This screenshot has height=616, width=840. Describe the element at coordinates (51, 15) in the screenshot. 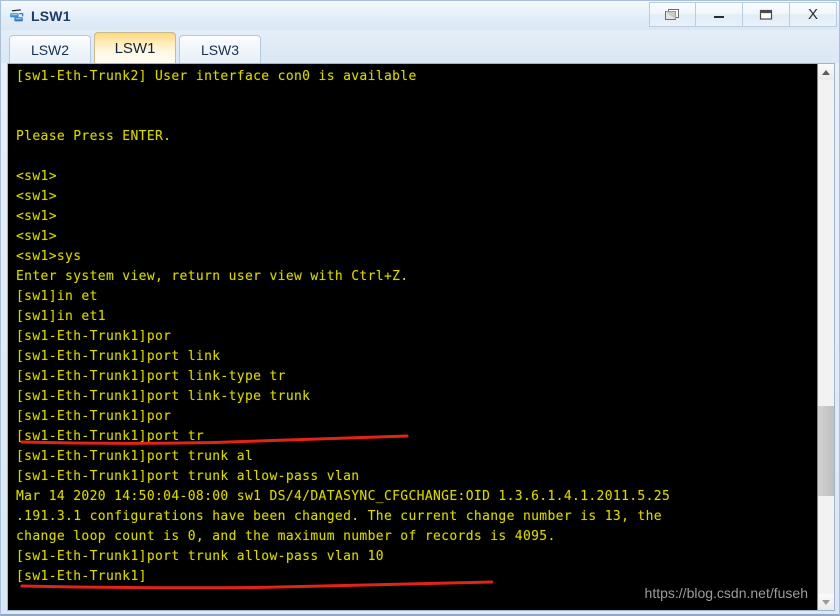

I see `window-title: LSW1` at that location.